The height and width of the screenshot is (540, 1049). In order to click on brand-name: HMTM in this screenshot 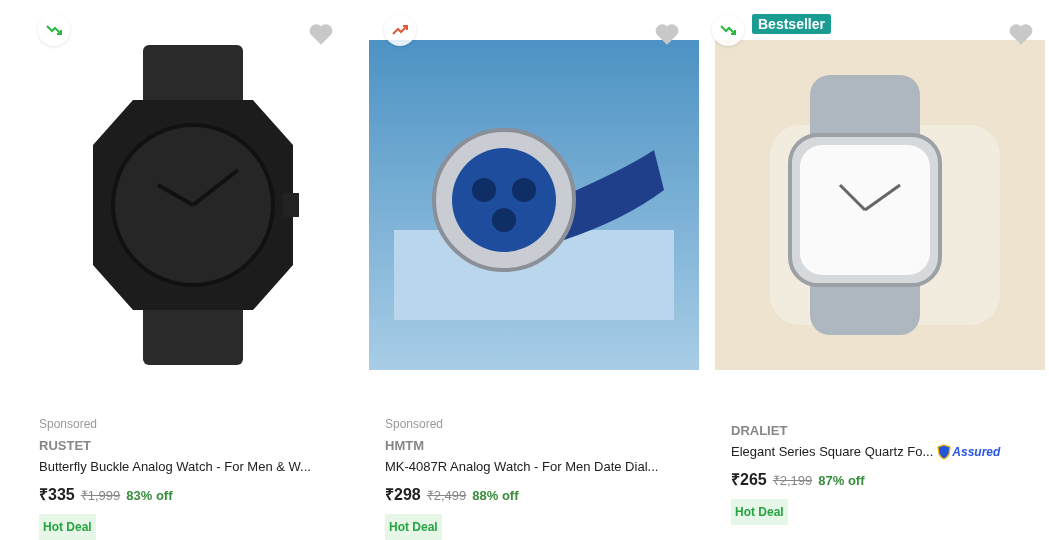, I will do `click(405, 446)`.